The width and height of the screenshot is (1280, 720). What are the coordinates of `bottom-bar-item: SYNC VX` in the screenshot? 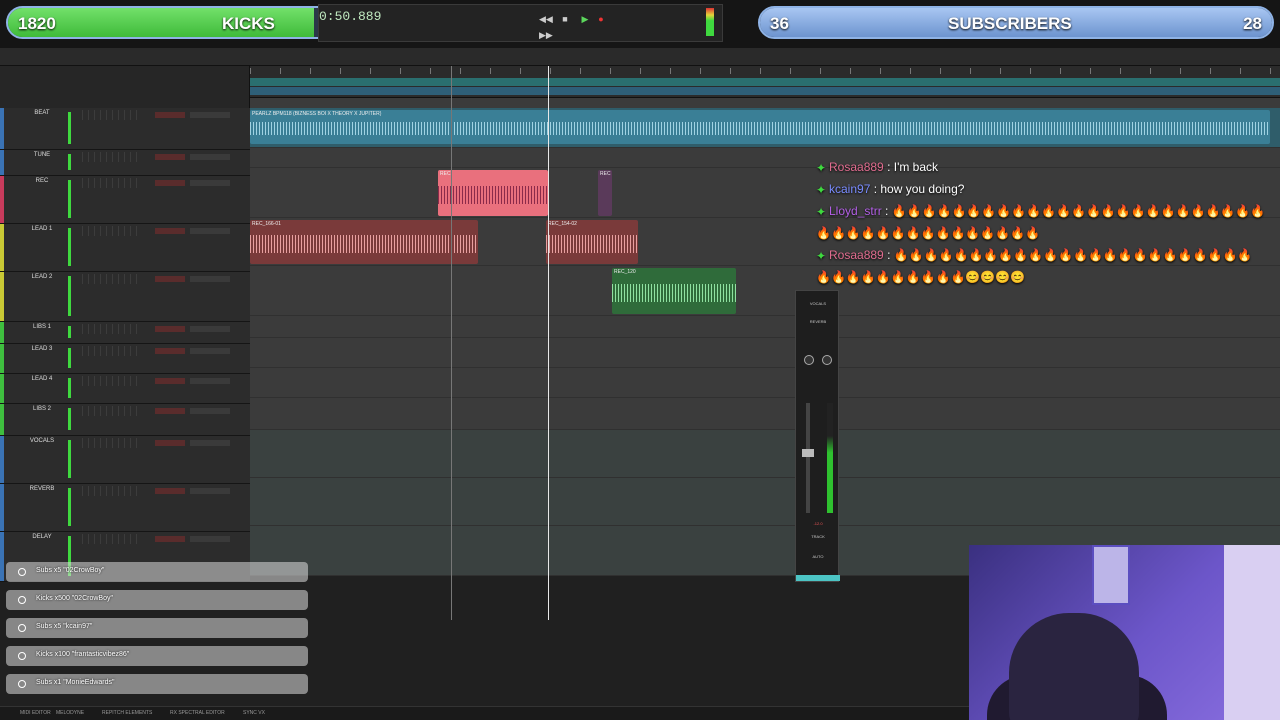 It's located at (254, 713).